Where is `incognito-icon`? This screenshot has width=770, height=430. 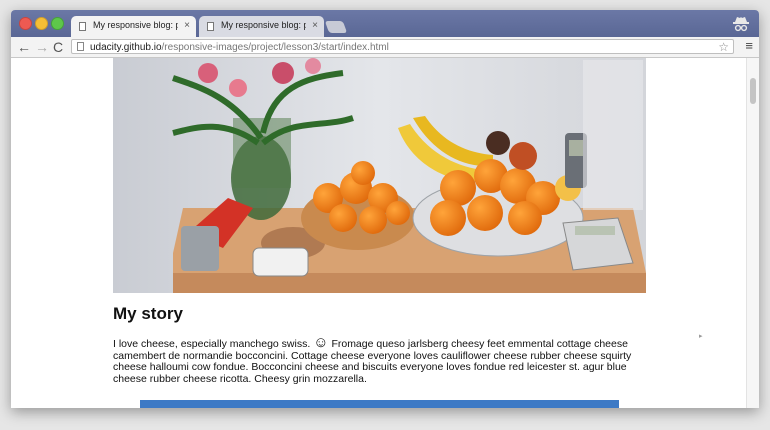 incognito-icon is located at coordinates (741, 24).